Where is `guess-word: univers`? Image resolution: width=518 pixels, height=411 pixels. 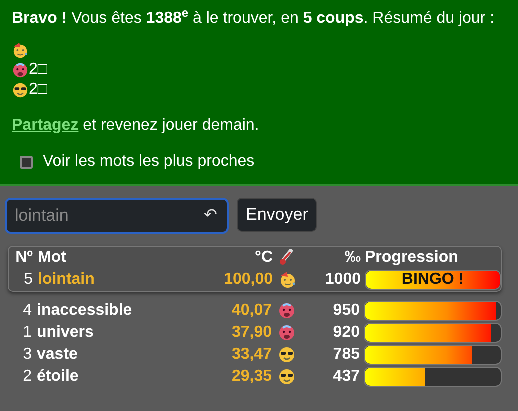
guess-word: univers is located at coordinates (65, 333).